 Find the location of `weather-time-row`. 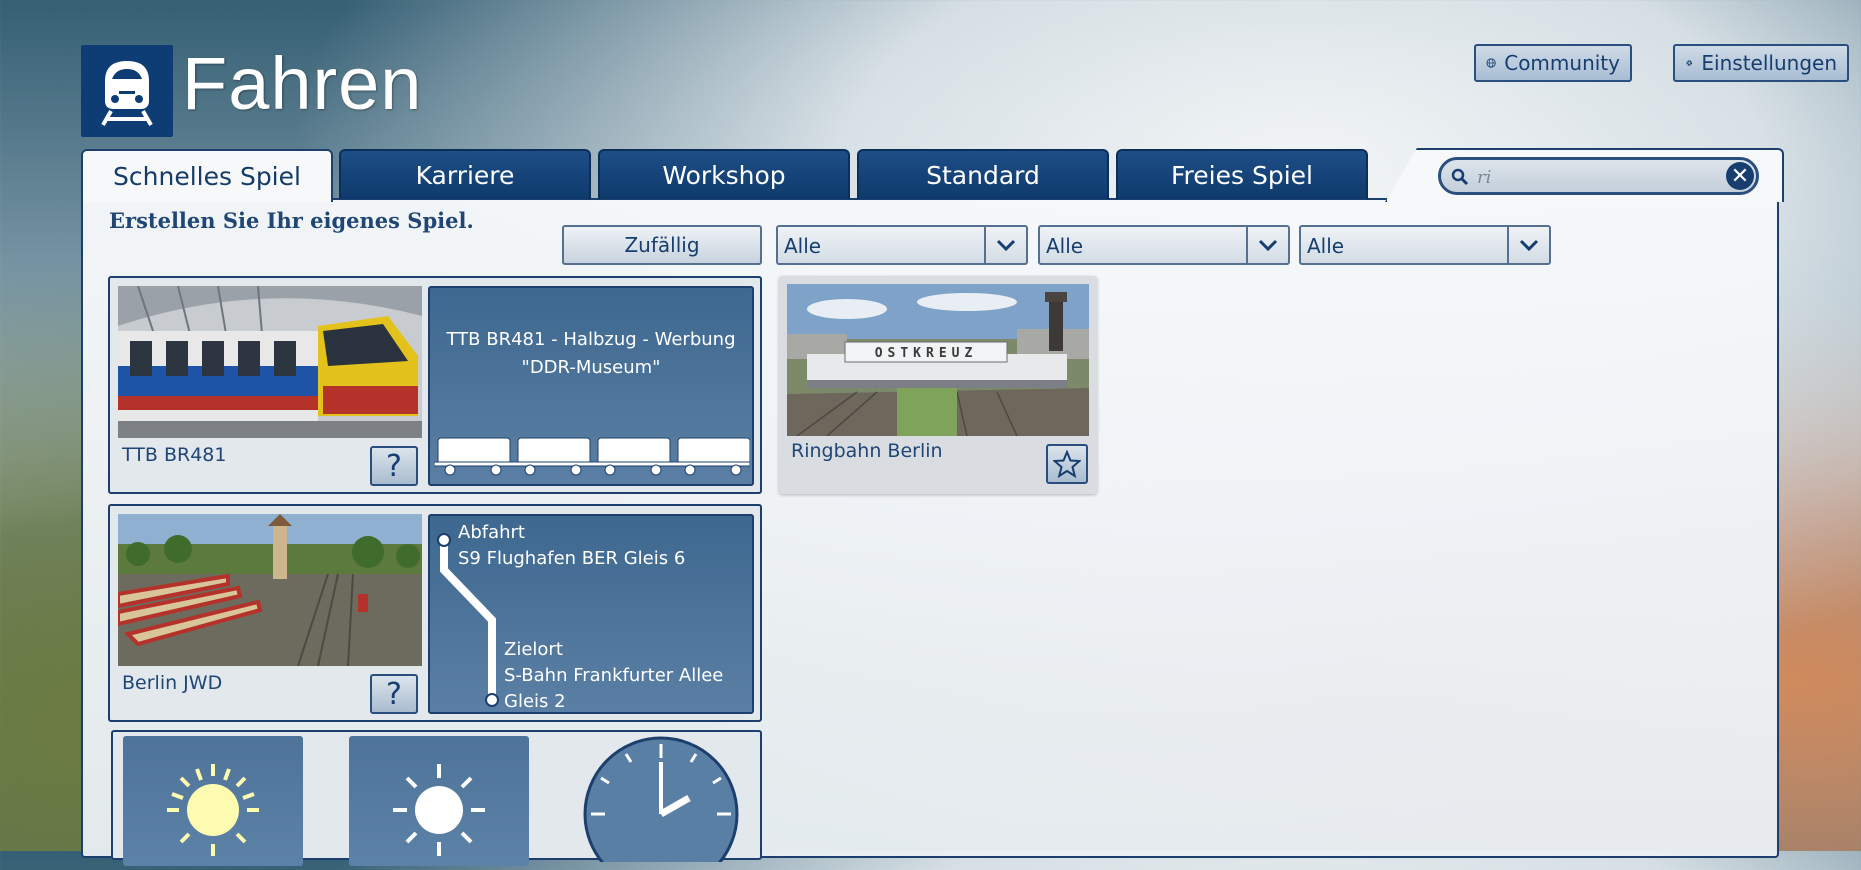

weather-time-row is located at coordinates (436, 800).